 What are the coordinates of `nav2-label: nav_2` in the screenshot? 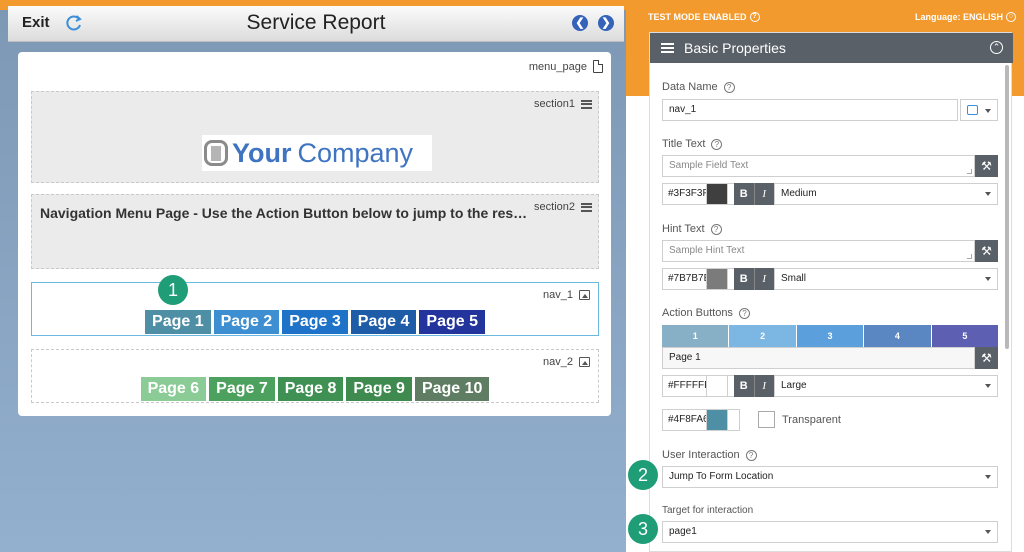 It's located at (566, 362).